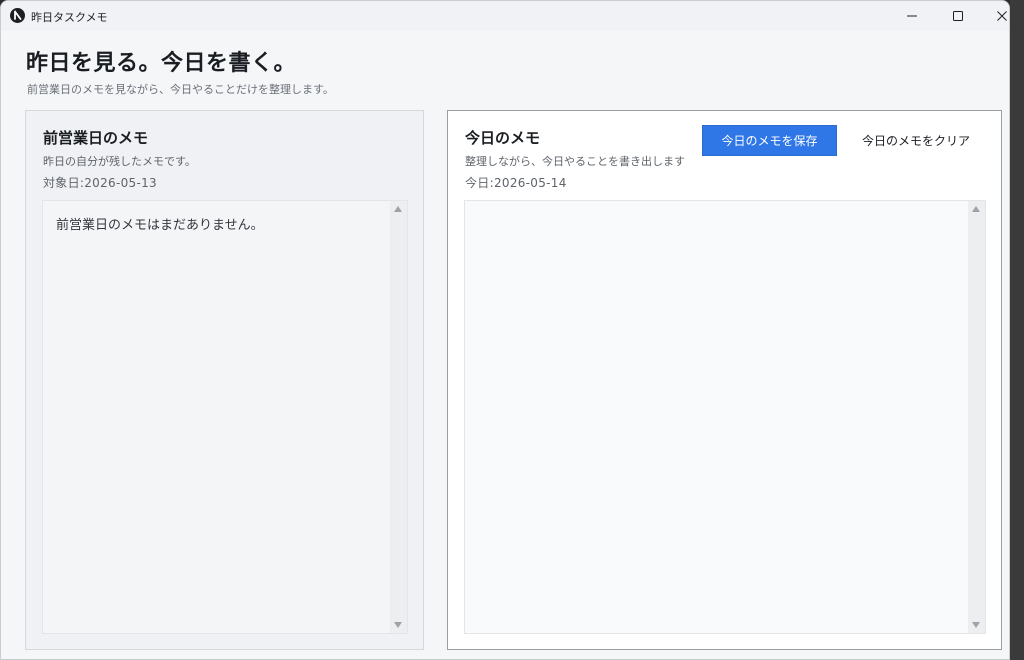 This screenshot has width=1024, height=660. Describe the element at coordinates (96, 138) in the screenshot. I see `previous-memo-title: 前営業日のメモ` at that location.